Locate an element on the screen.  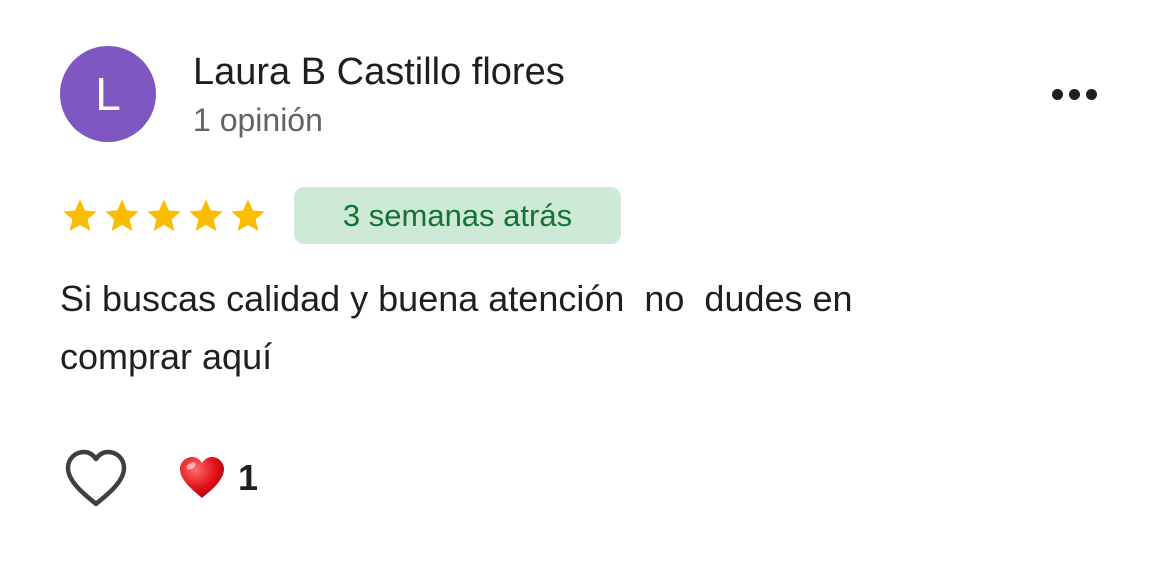
red-heart-icon is located at coordinates (202, 477).